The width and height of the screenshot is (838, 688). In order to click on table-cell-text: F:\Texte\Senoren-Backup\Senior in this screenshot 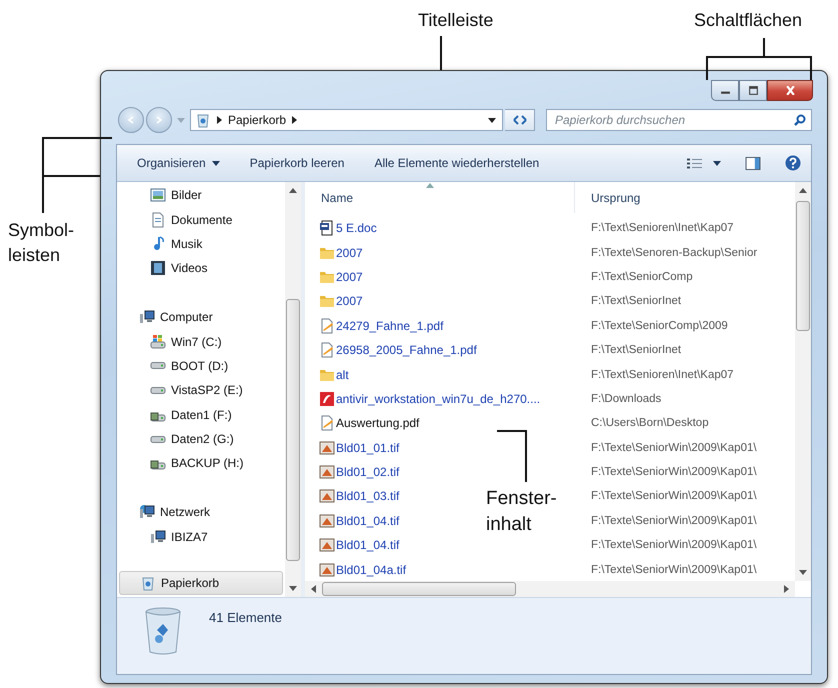, I will do `click(674, 252)`.